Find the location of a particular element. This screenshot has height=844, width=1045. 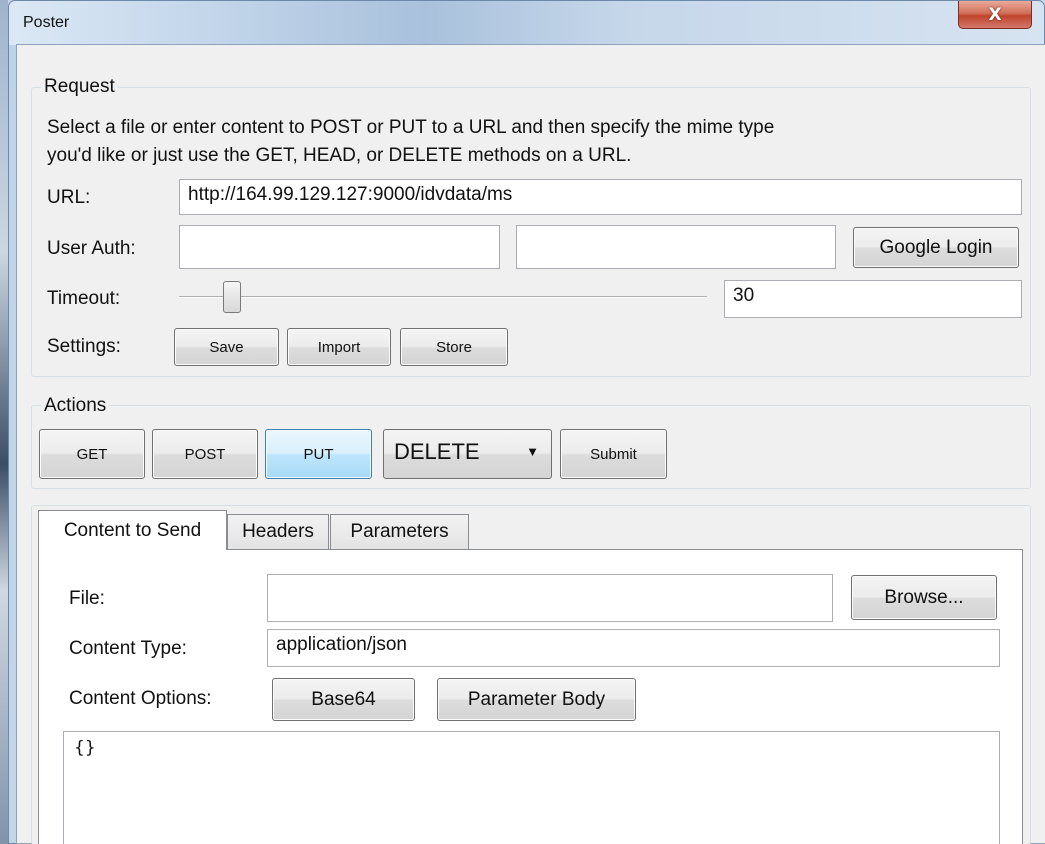

url-input: http://164.99.129.127:9000/idvdata/ms is located at coordinates (600, 197).